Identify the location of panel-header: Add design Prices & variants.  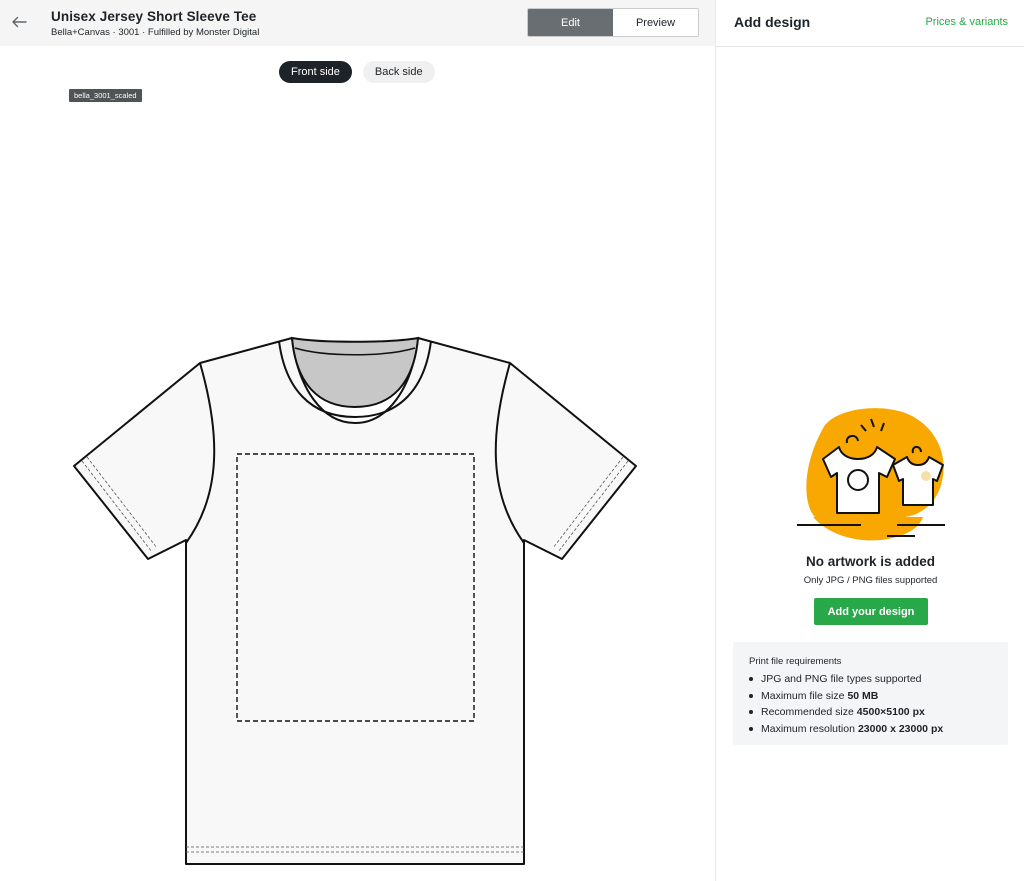
(870, 23).